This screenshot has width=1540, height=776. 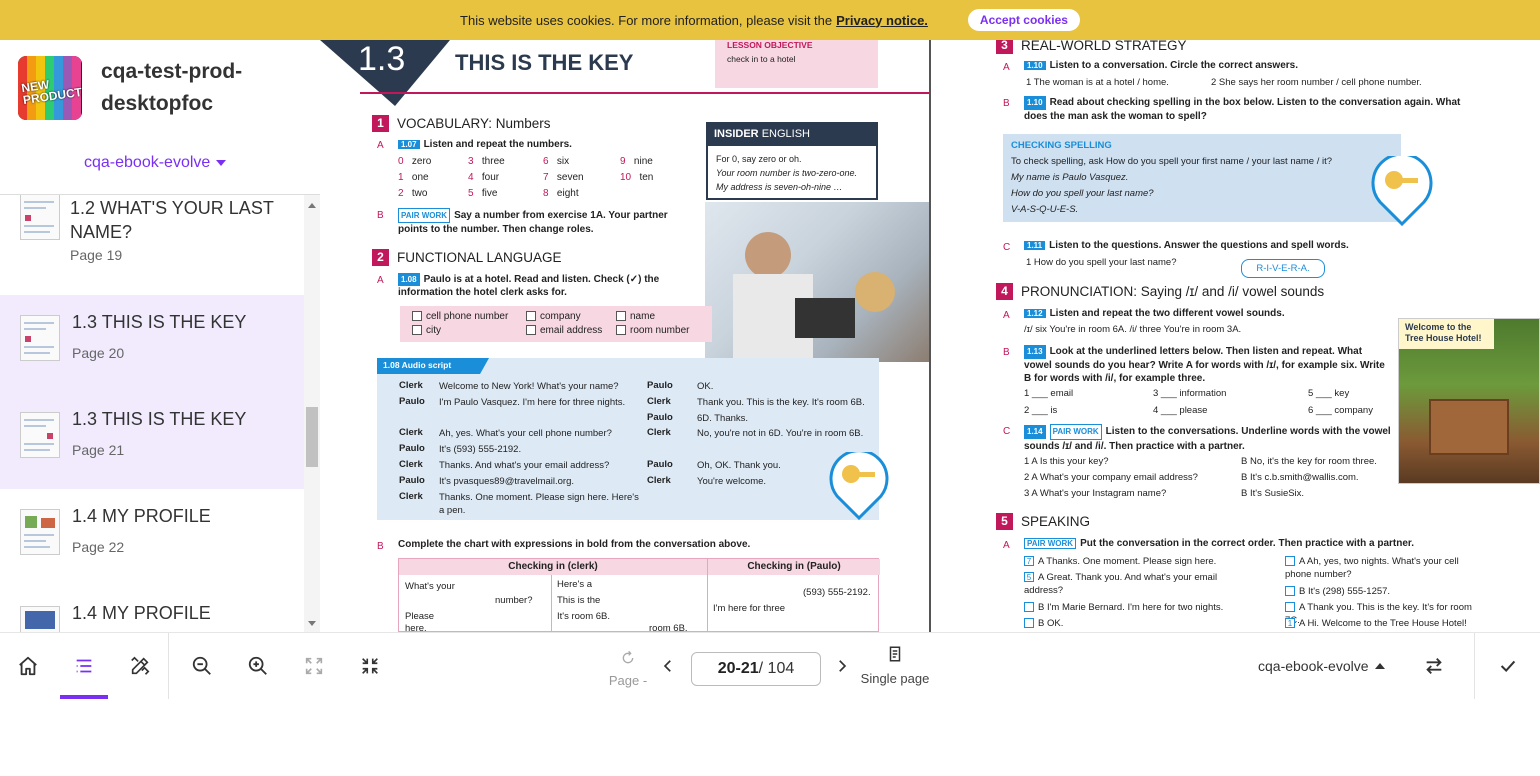 What do you see at coordinates (84, 666) in the screenshot?
I see `toc-button` at bounding box center [84, 666].